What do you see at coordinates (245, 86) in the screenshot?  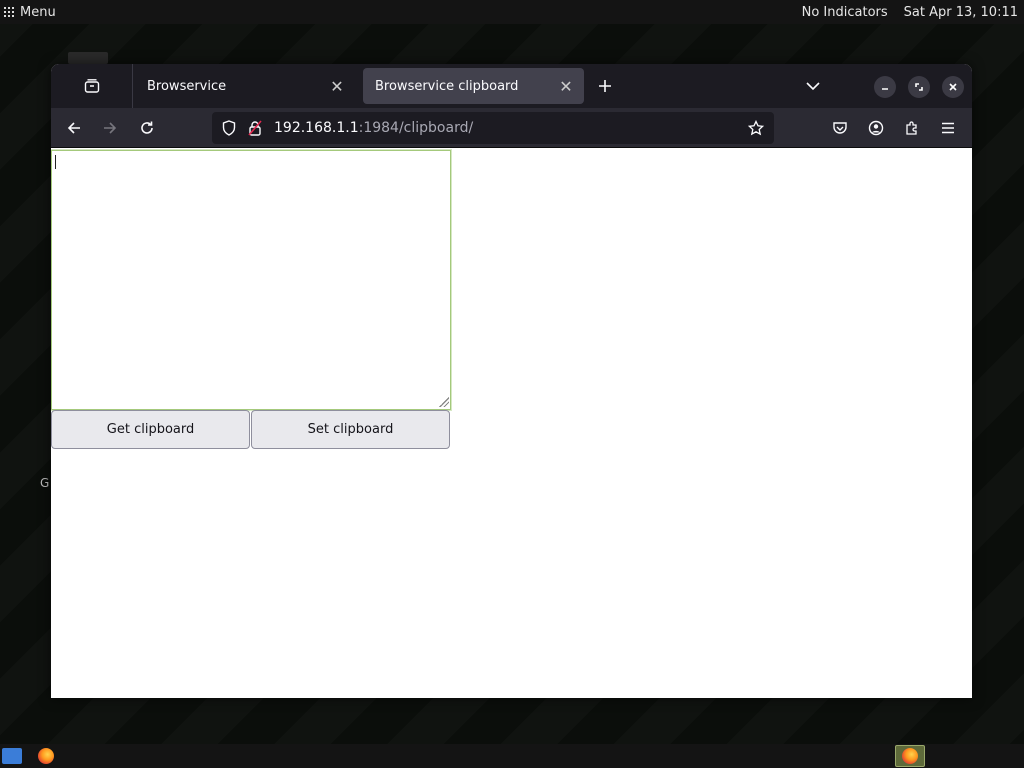 I see `tab-browservice: Browservice ✕` at bounding box center [245, 86].